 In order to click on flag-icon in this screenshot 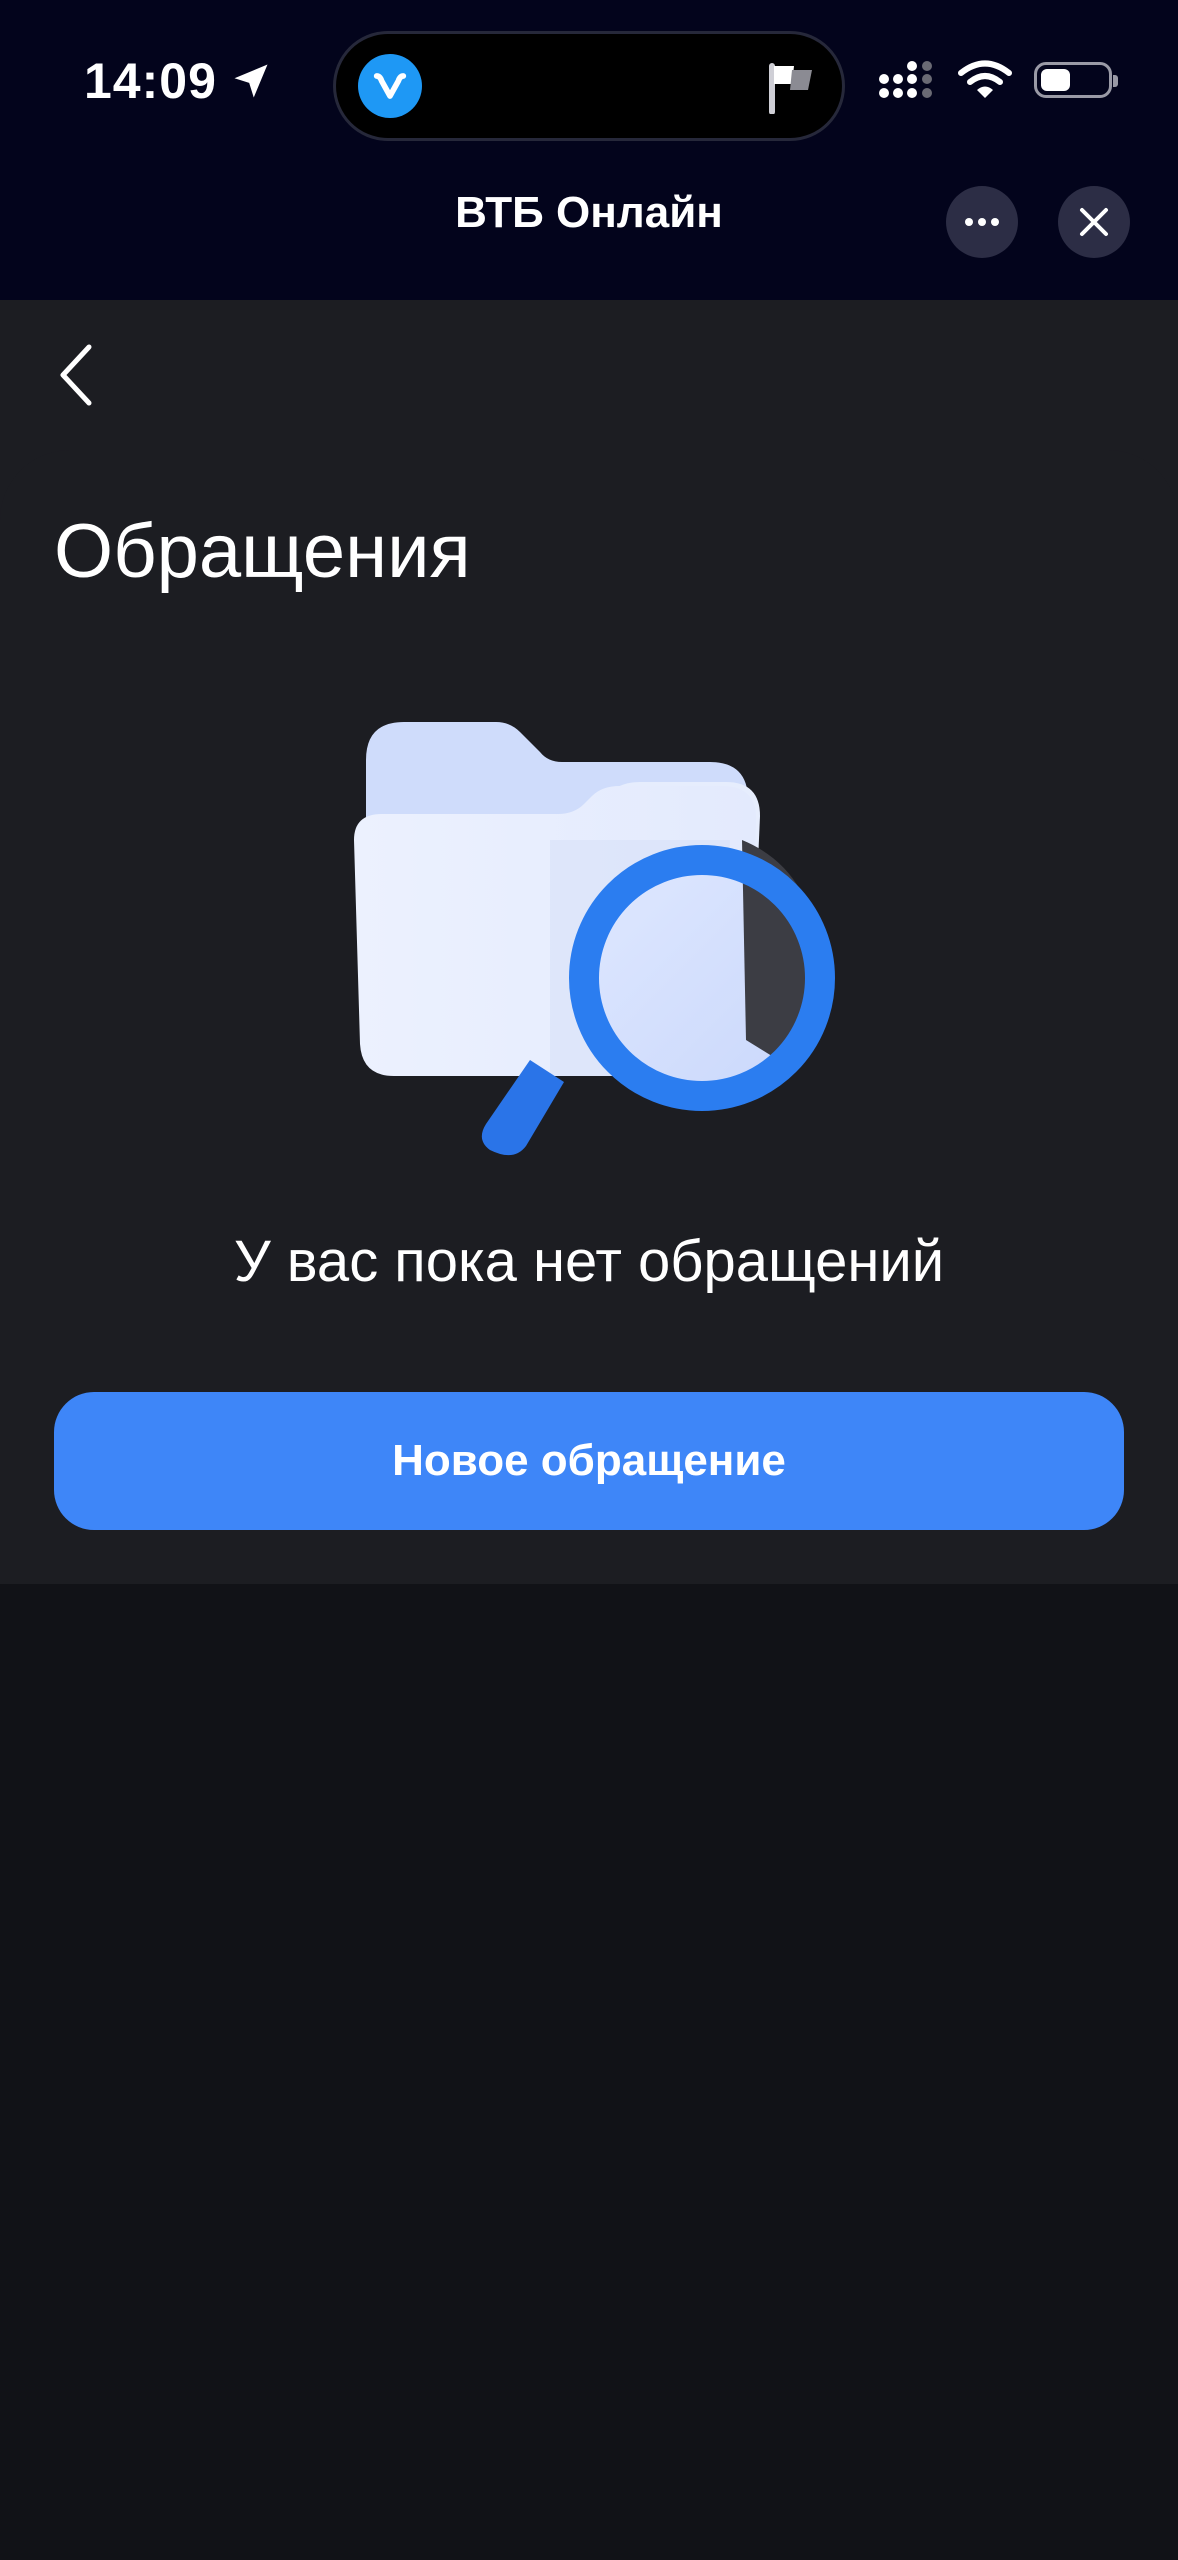, I will do `click(790, 89)`.